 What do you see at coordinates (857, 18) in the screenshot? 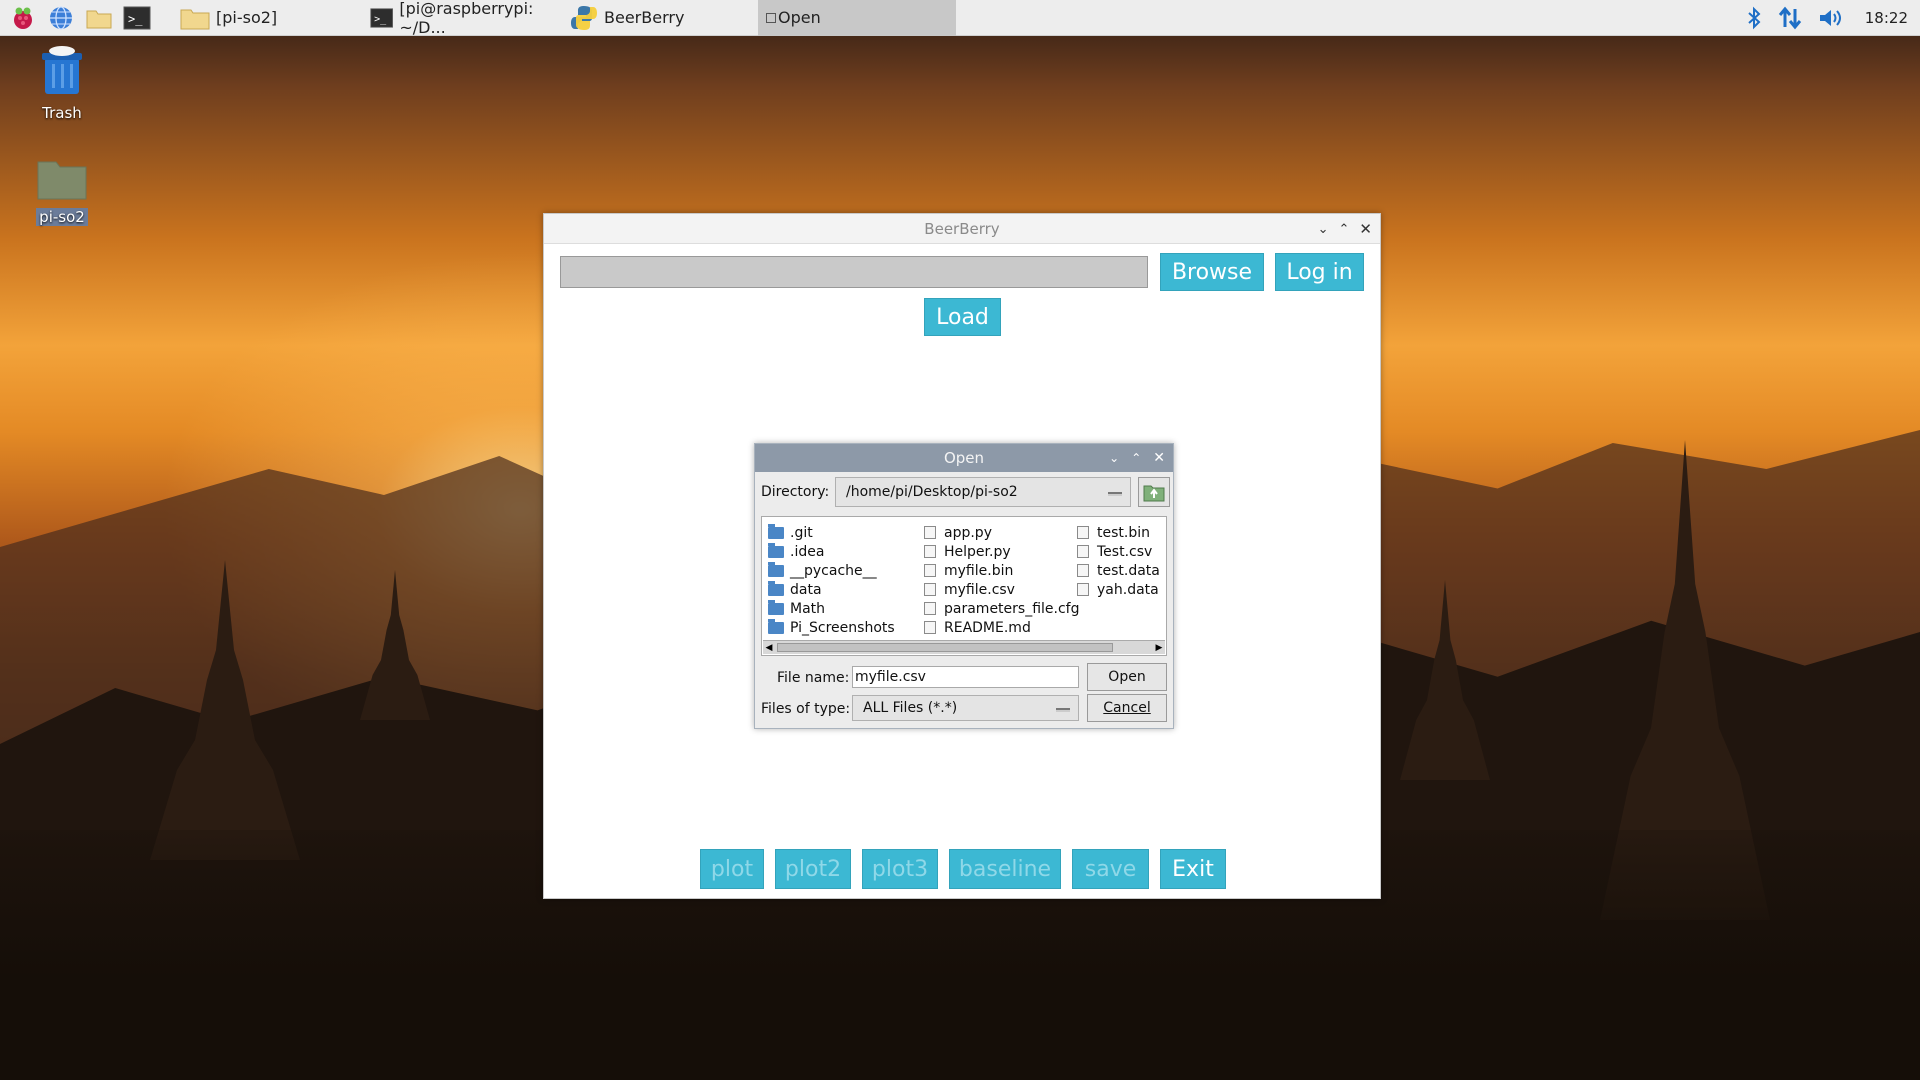
I see `taskbar-task-open: Open` at bounding box center [857, 18].